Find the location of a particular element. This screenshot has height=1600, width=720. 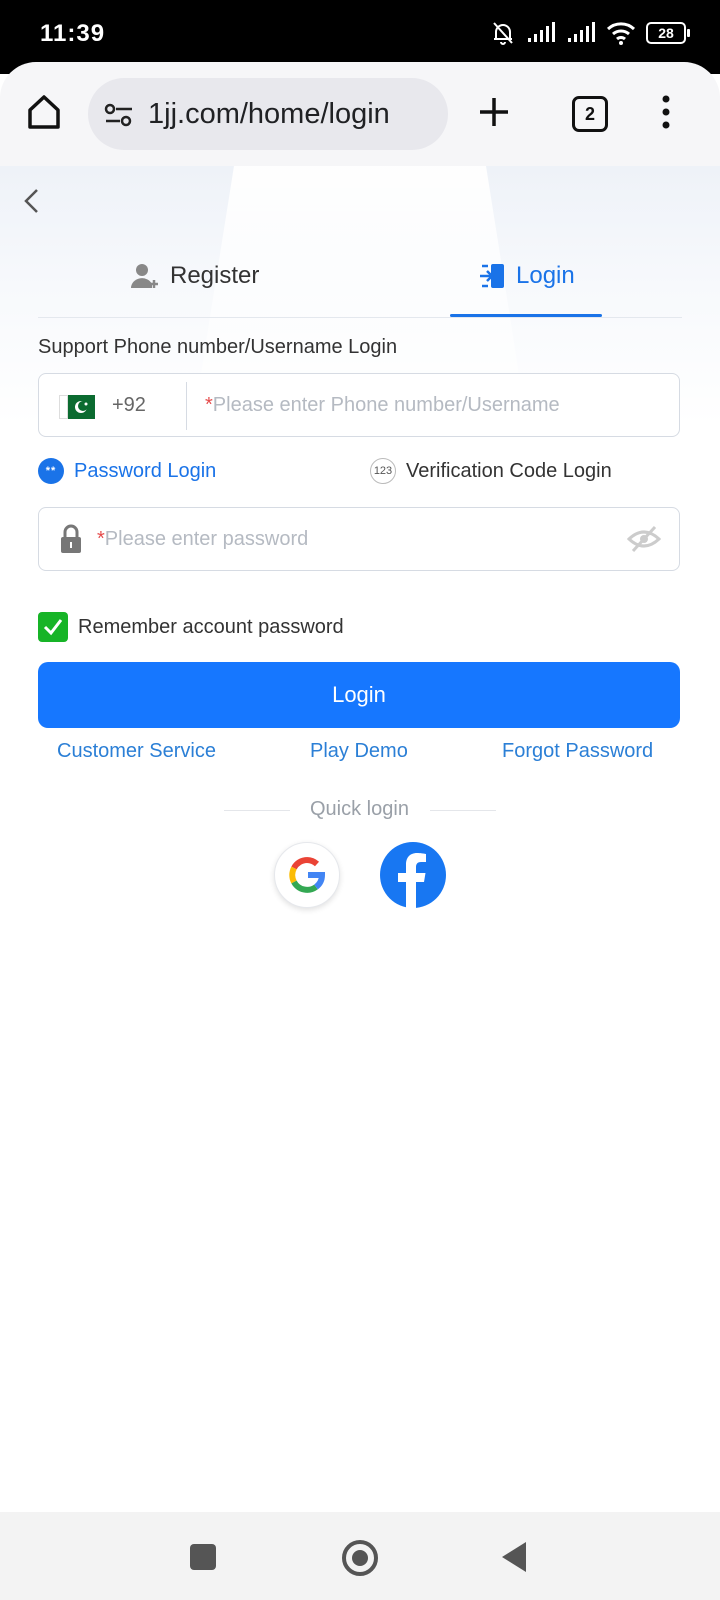

url-text: 1jj.com/home/login is located at coordinates (269, 114).